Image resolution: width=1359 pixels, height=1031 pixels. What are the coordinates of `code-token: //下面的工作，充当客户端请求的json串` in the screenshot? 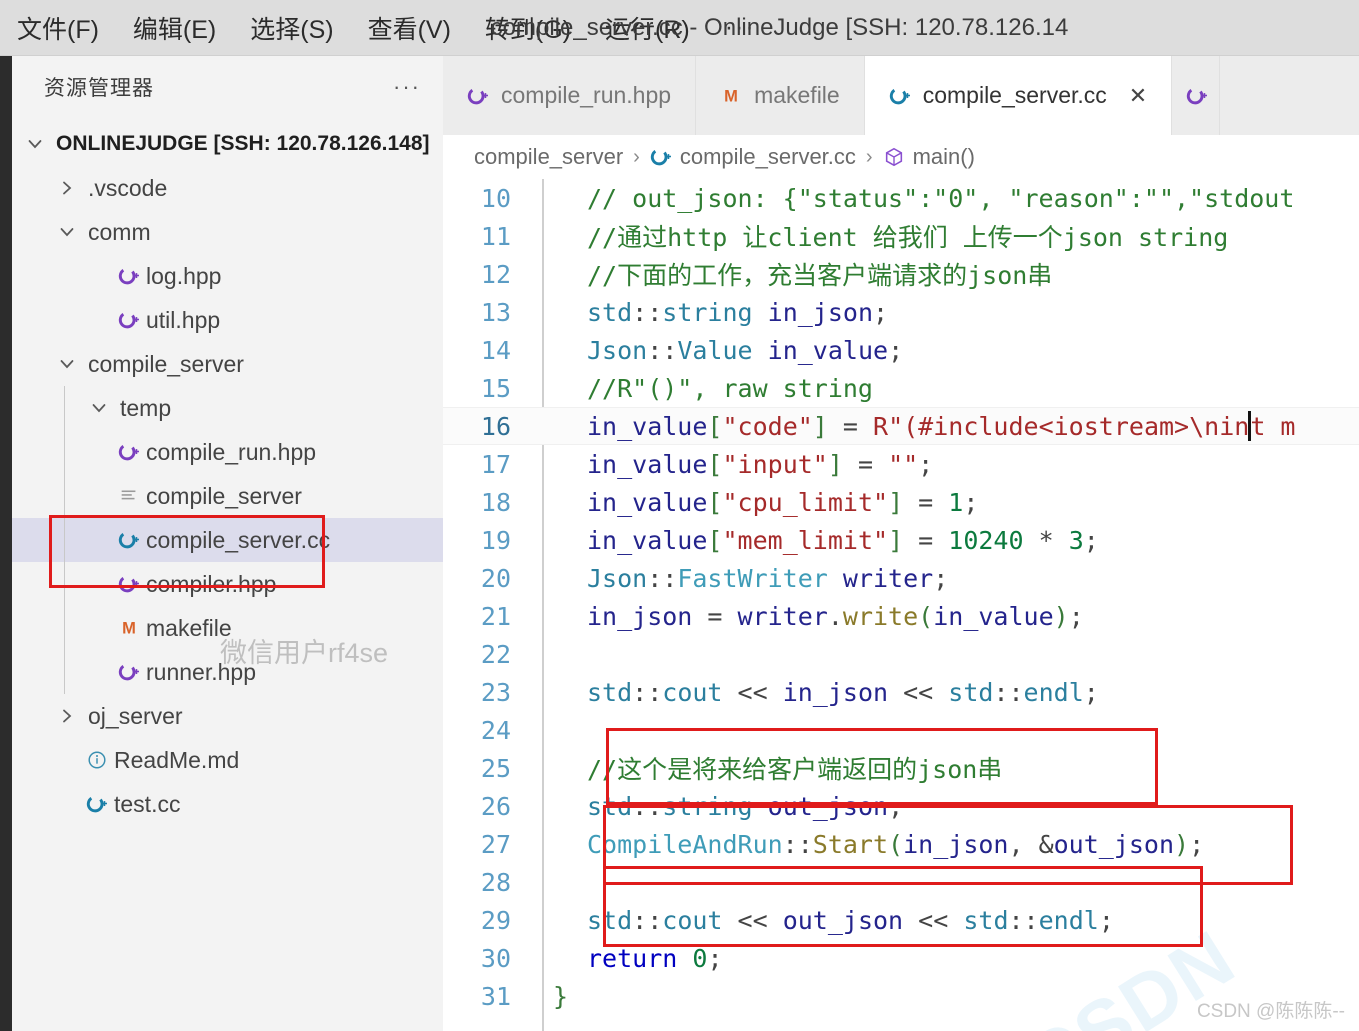 It's located at (820, 275).